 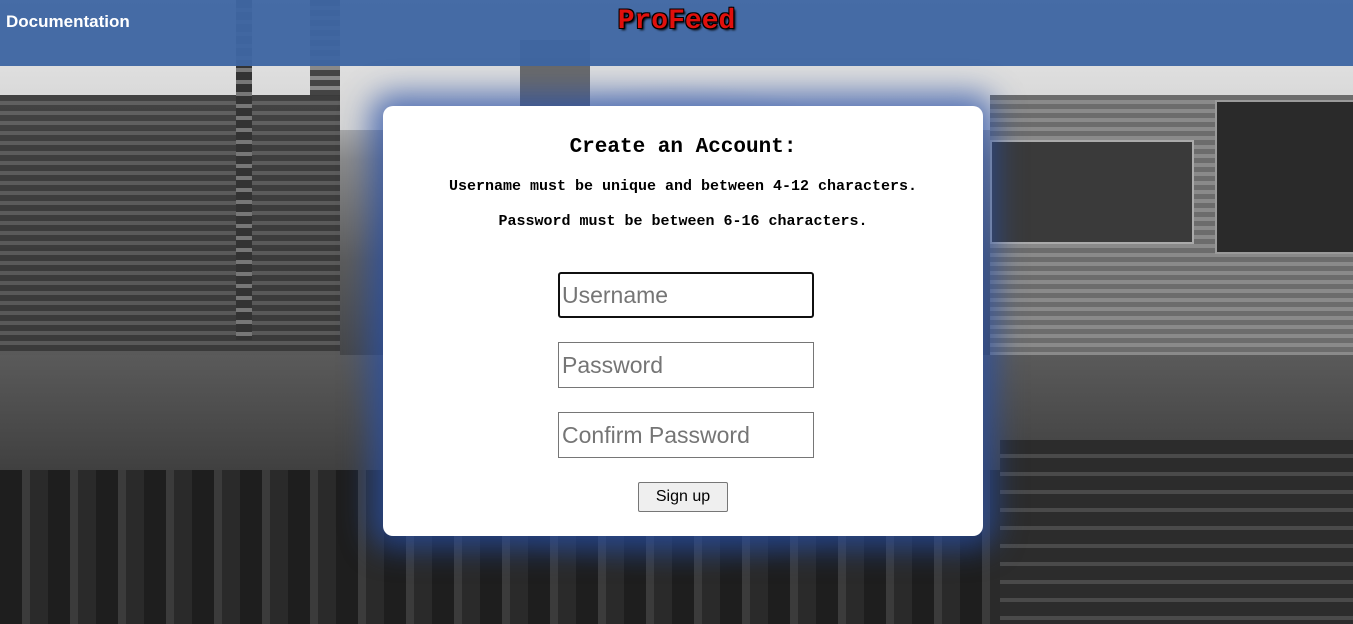 I want to click on brand-title-wrapper: ProFeed, so click(x=676, y=21).